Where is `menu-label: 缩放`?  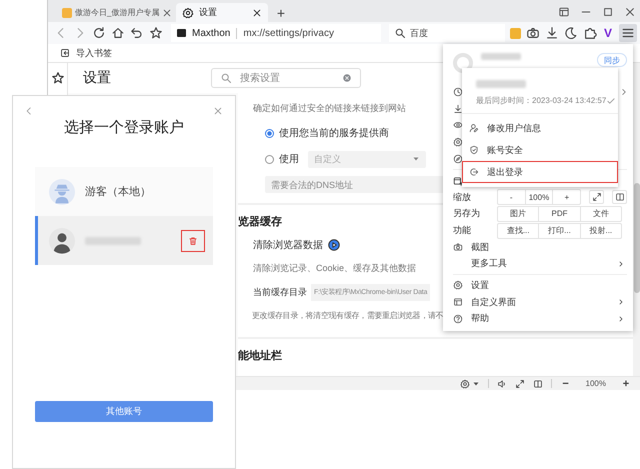
menu-label: 缩放 is located at coordinates (462, 197).